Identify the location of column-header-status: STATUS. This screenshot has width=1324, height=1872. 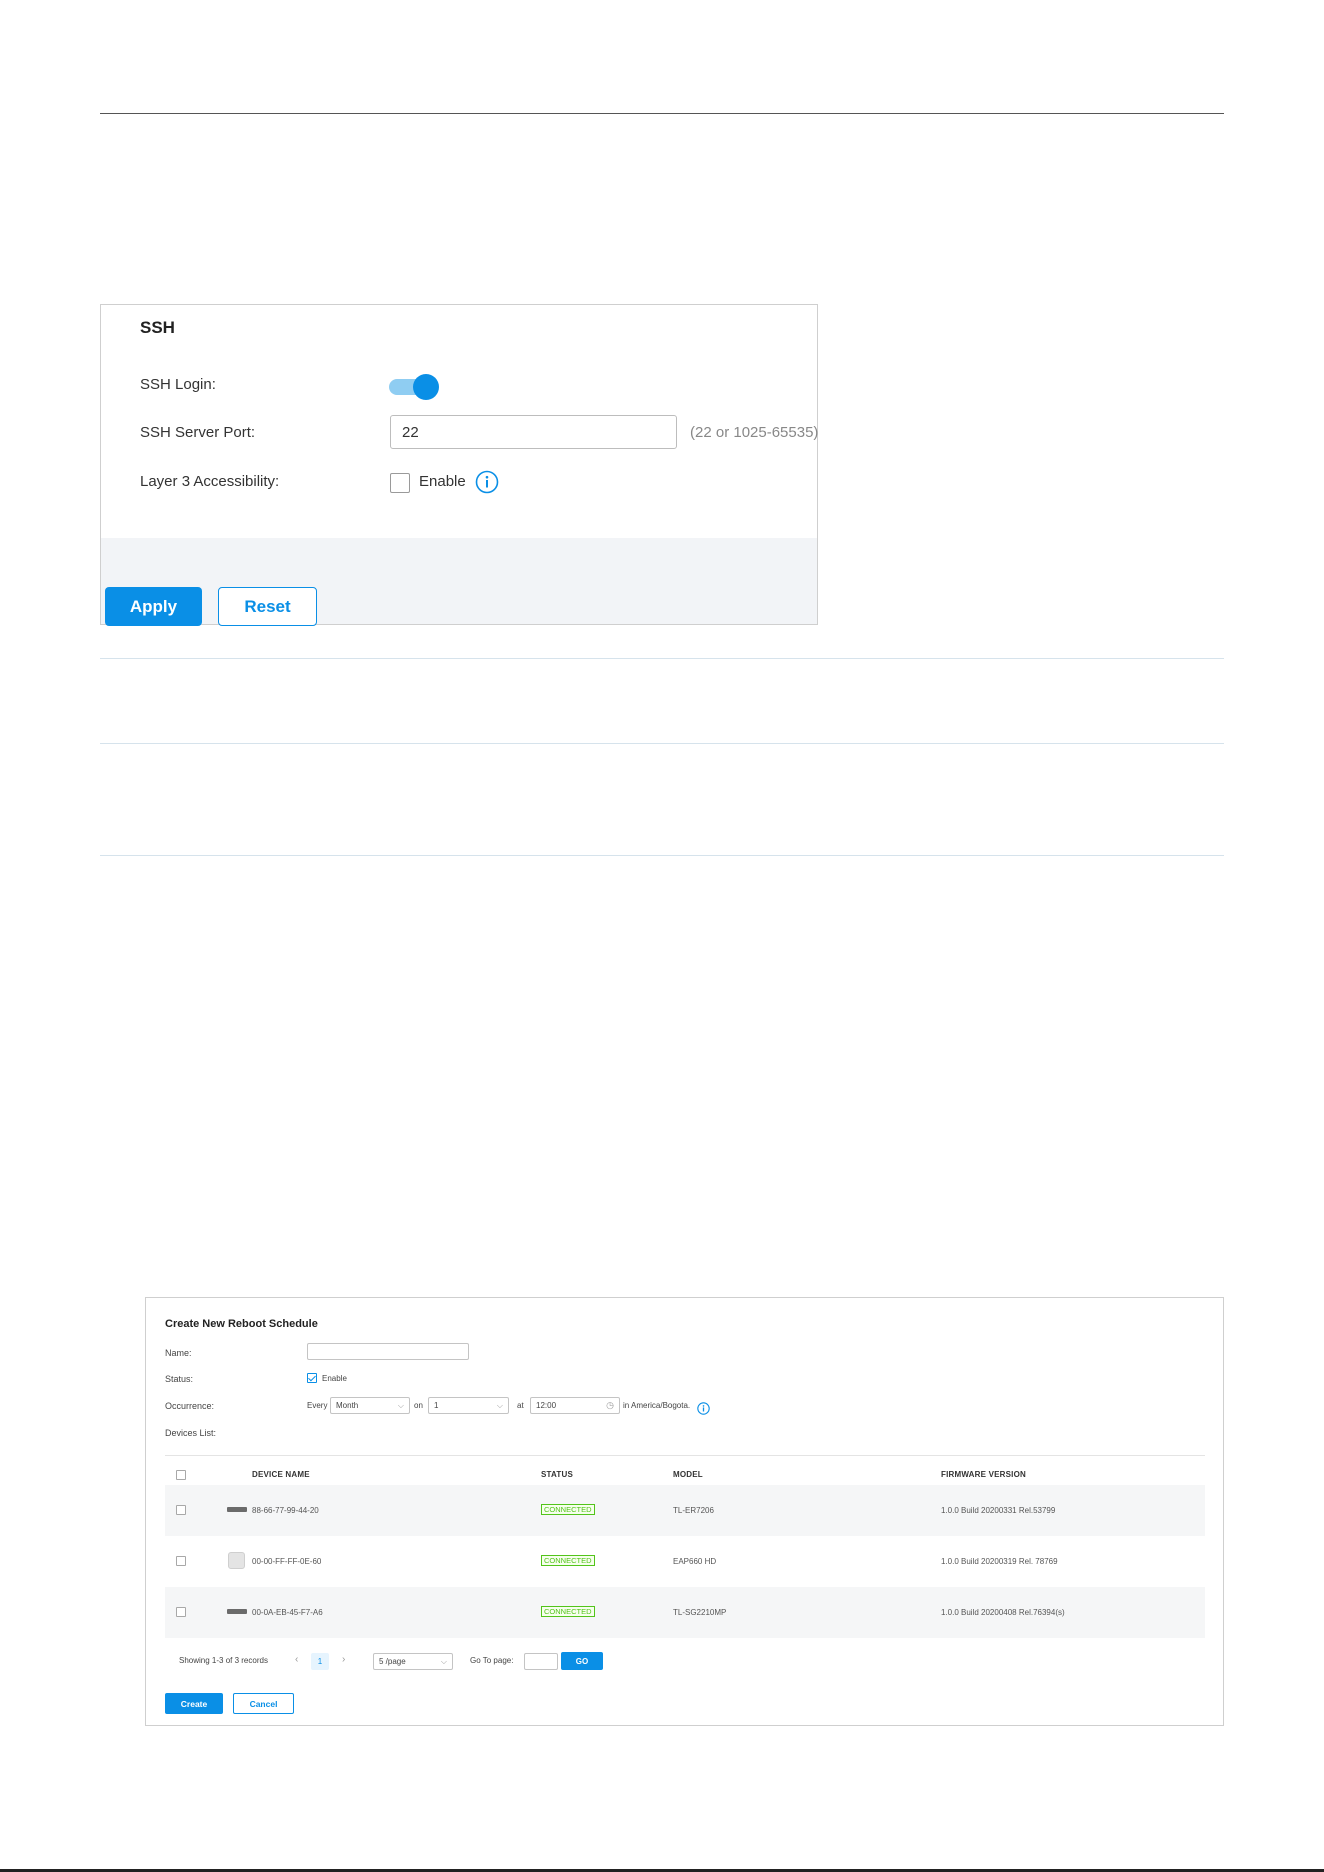
(557, 1474).